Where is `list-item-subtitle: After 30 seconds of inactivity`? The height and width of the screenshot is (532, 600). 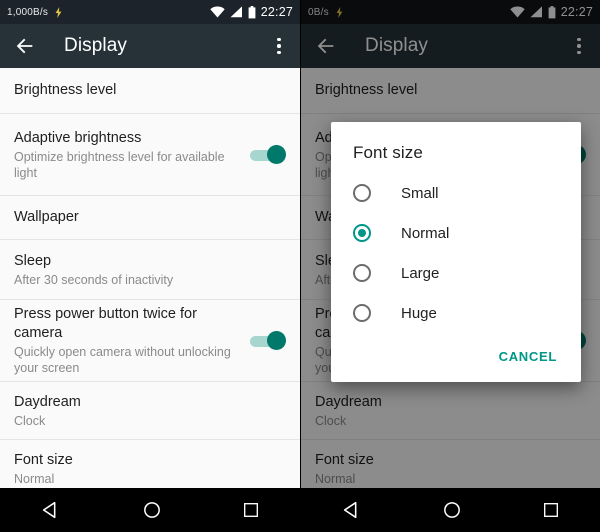
list-item-subtitle: After 30 seconds of inactivity is located at coordinates (94, 279).